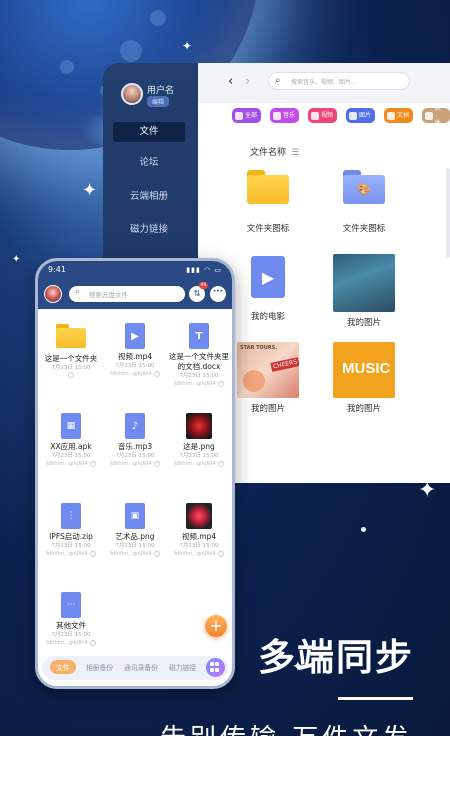  I want to click on file-item: ··· 其他文件 7月23日 15:00 fdhhfm...grkjfkl4, so click(71, 619).